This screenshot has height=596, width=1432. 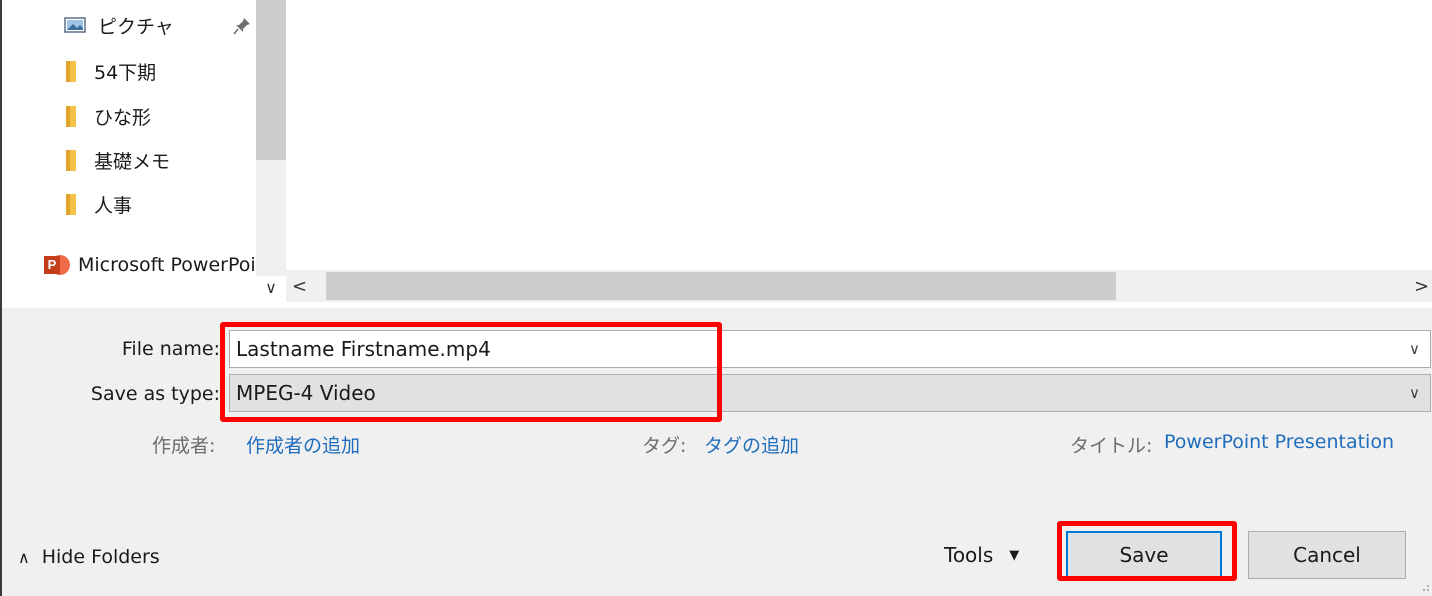 What do you see at coordinates (155, 394) in the screenshot?
I see `save-type-label: Save as type:` at bounding box center [155, 394].